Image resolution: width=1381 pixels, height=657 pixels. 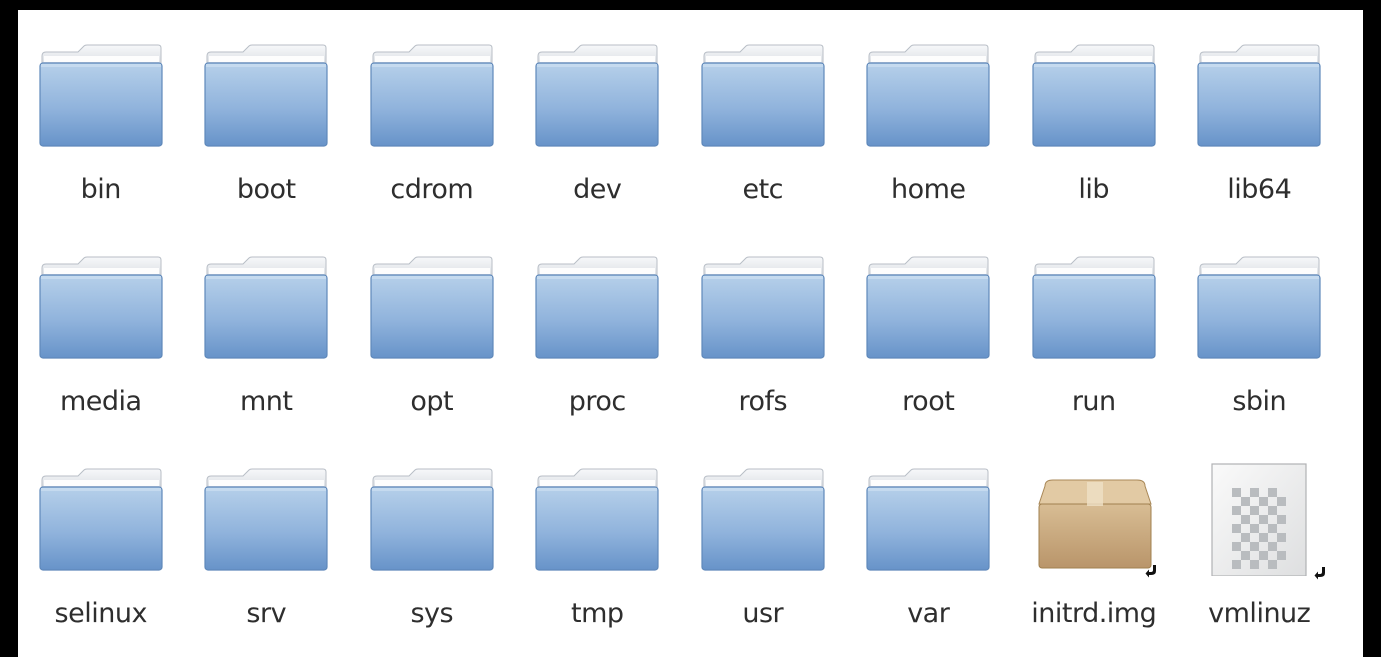 I want to click on folder-item: boot, so click(x=267, y=116).